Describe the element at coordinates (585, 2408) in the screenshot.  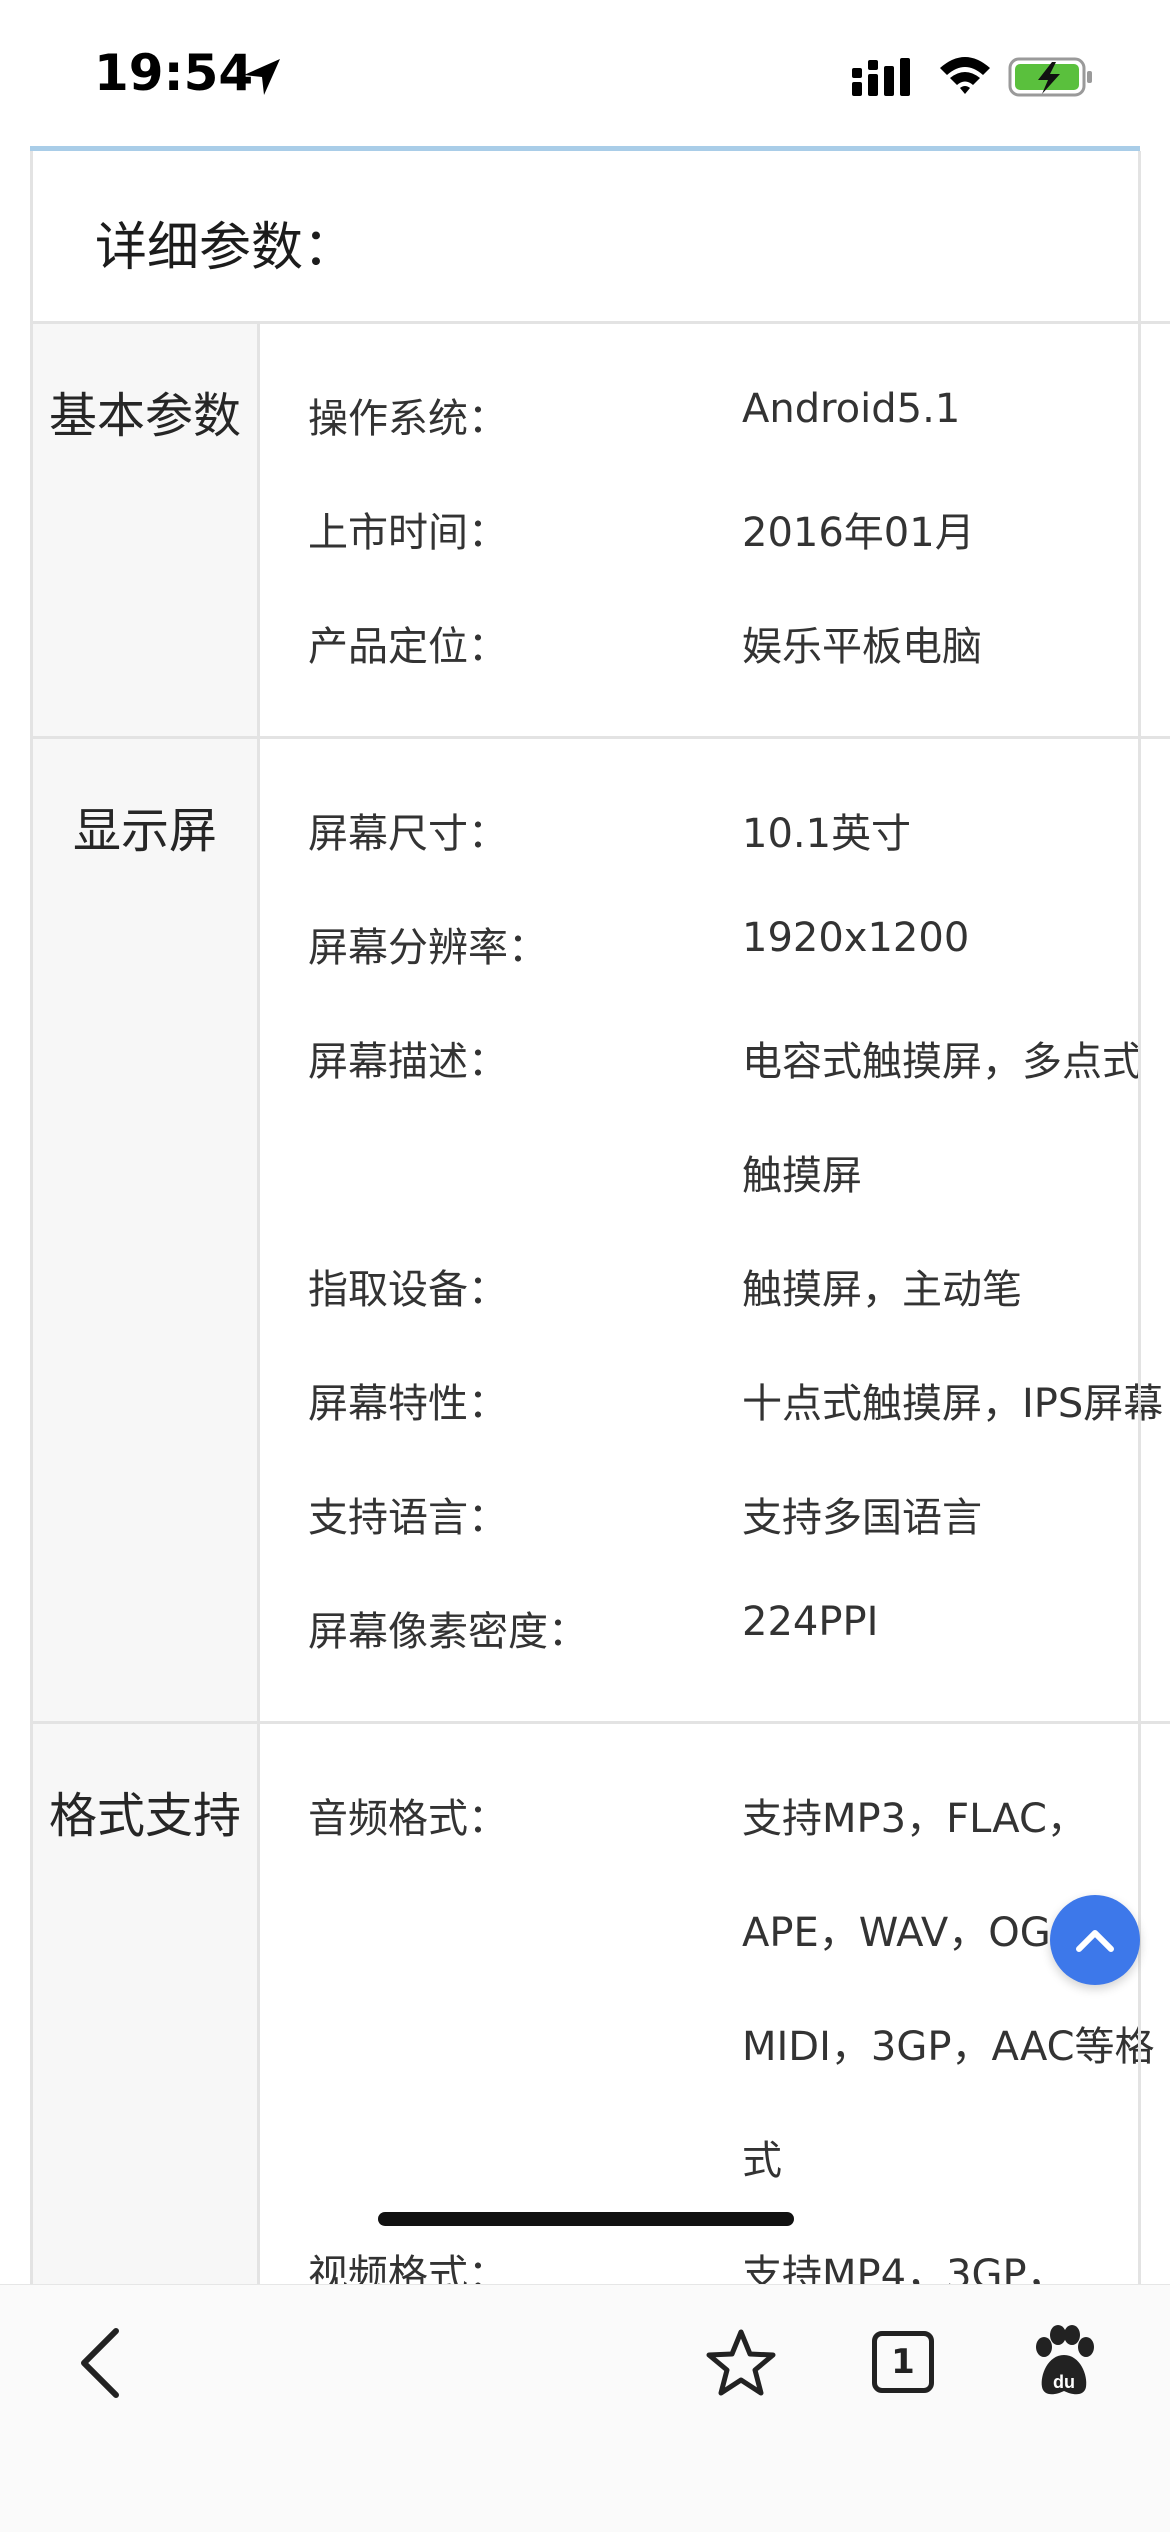
I see `browser-toolbar: 1 du` at that location.